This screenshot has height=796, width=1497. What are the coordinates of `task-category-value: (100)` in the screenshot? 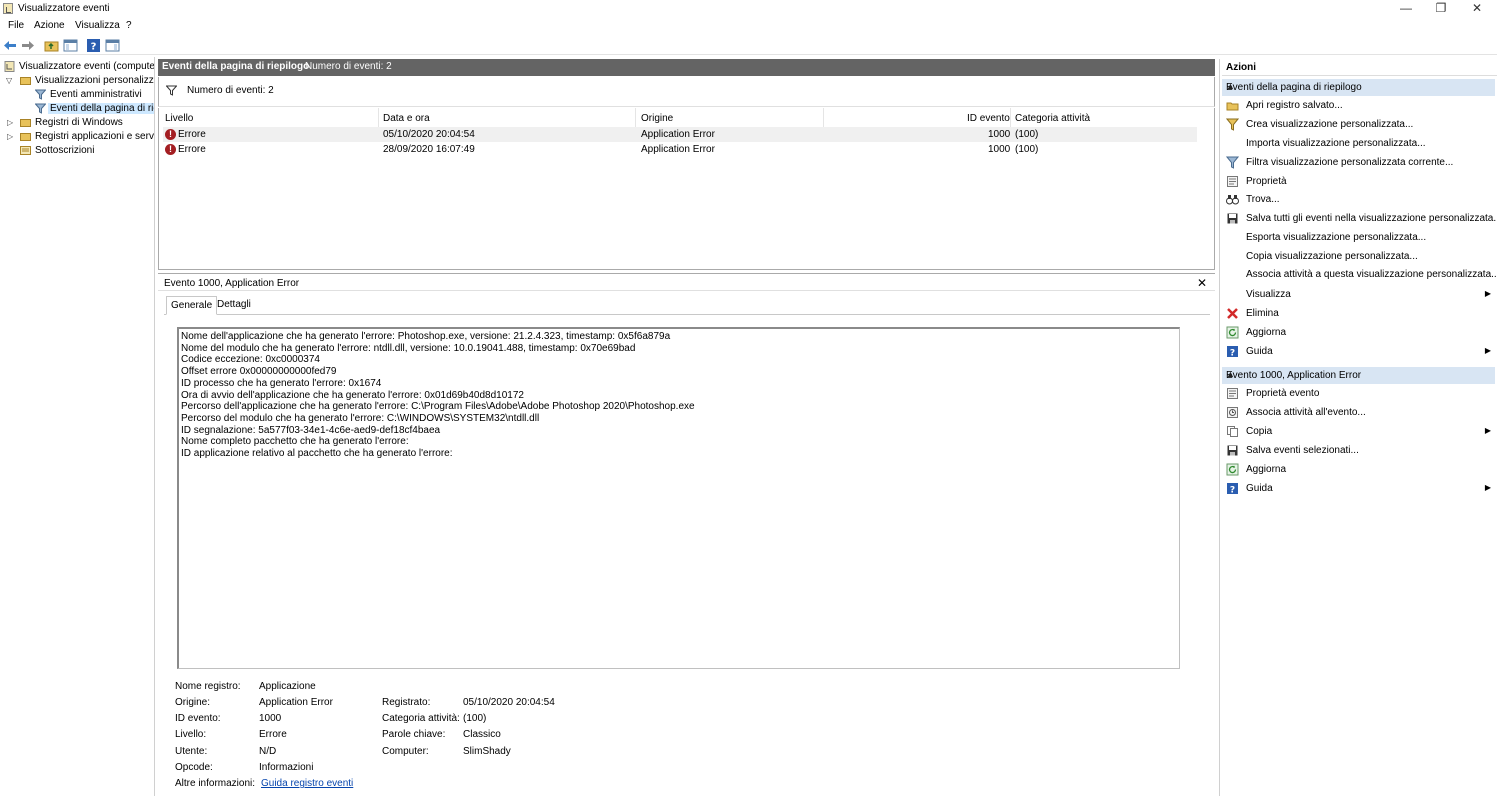 It's located at (475, 718).